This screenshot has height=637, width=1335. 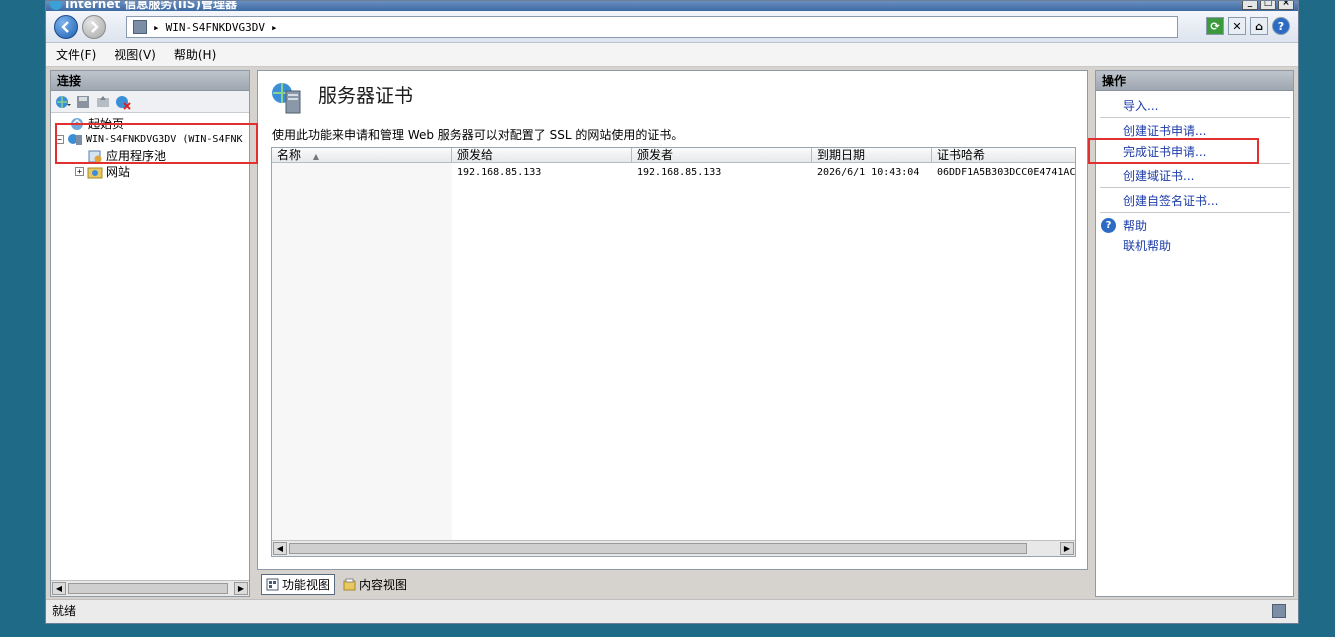 I want to click on address-bar: ▸ WIN-S4FNKDVG3DV ▸, so click(x=652, y=27).